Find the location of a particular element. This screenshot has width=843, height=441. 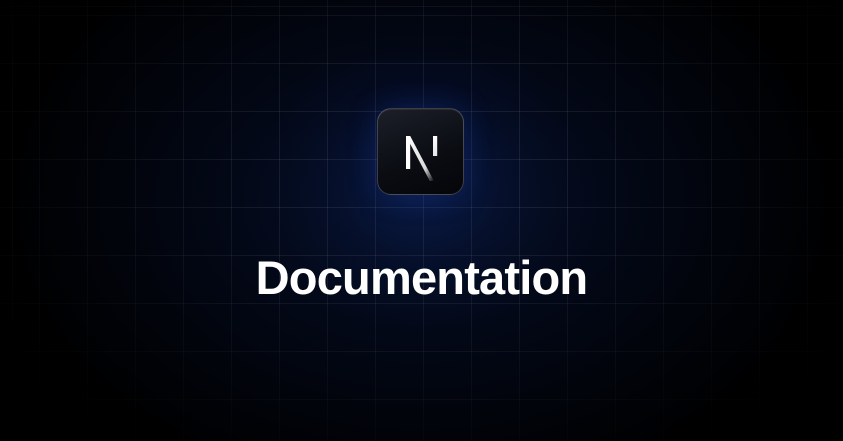

nextjs-n-logo-icon is located at coordinates (422, 158).